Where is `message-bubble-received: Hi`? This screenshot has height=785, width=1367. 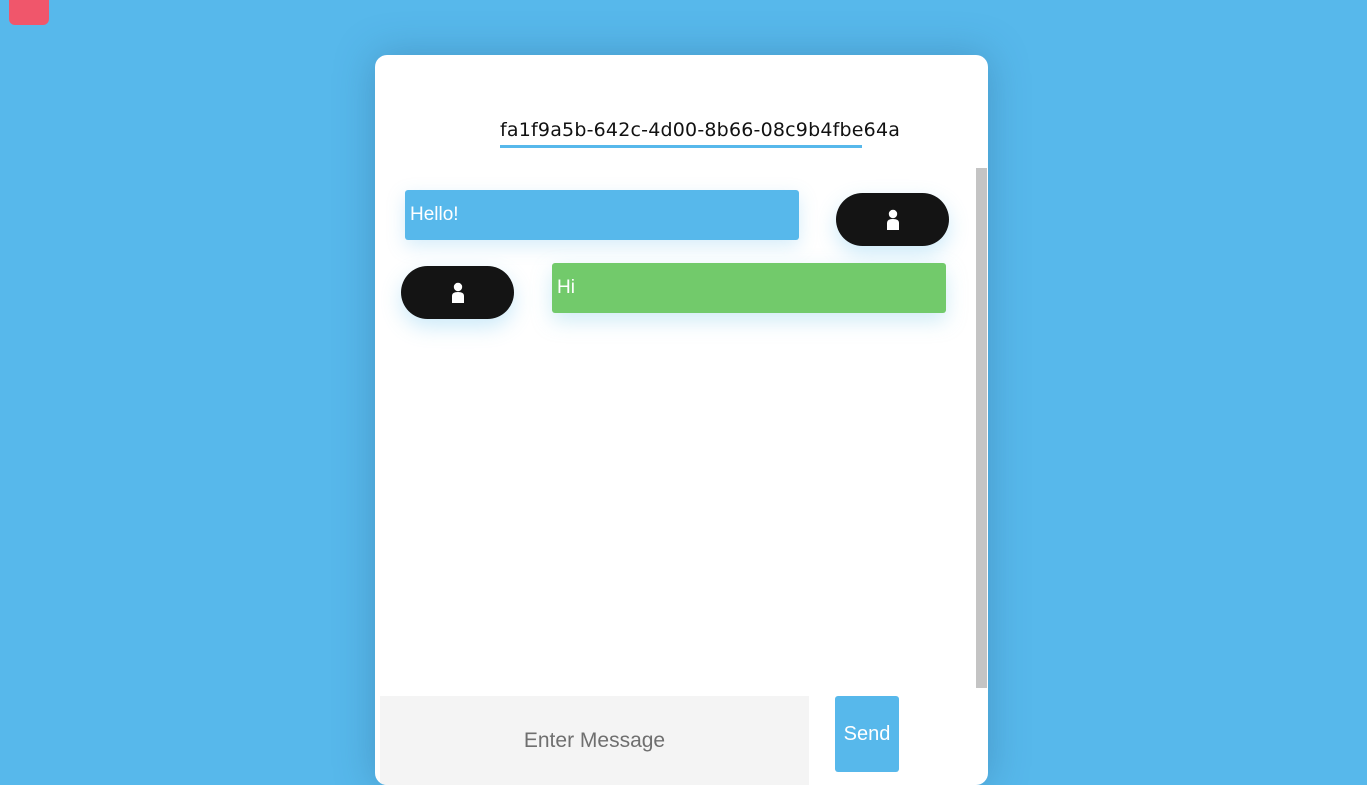 message-bubble-received: Hi is located at coordinates (749, 288).